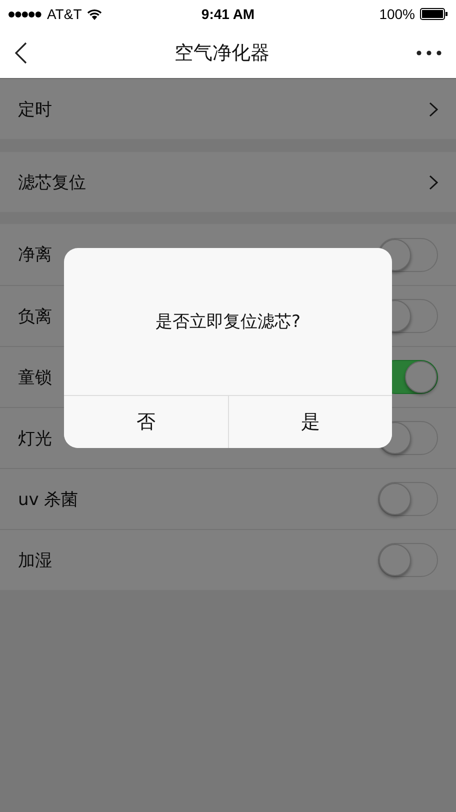 The height and width of the screenshot is (812, 456). Describe the element at coordinates (228, 109) in the screenshot. I see `menu-row: 定时` at that location.